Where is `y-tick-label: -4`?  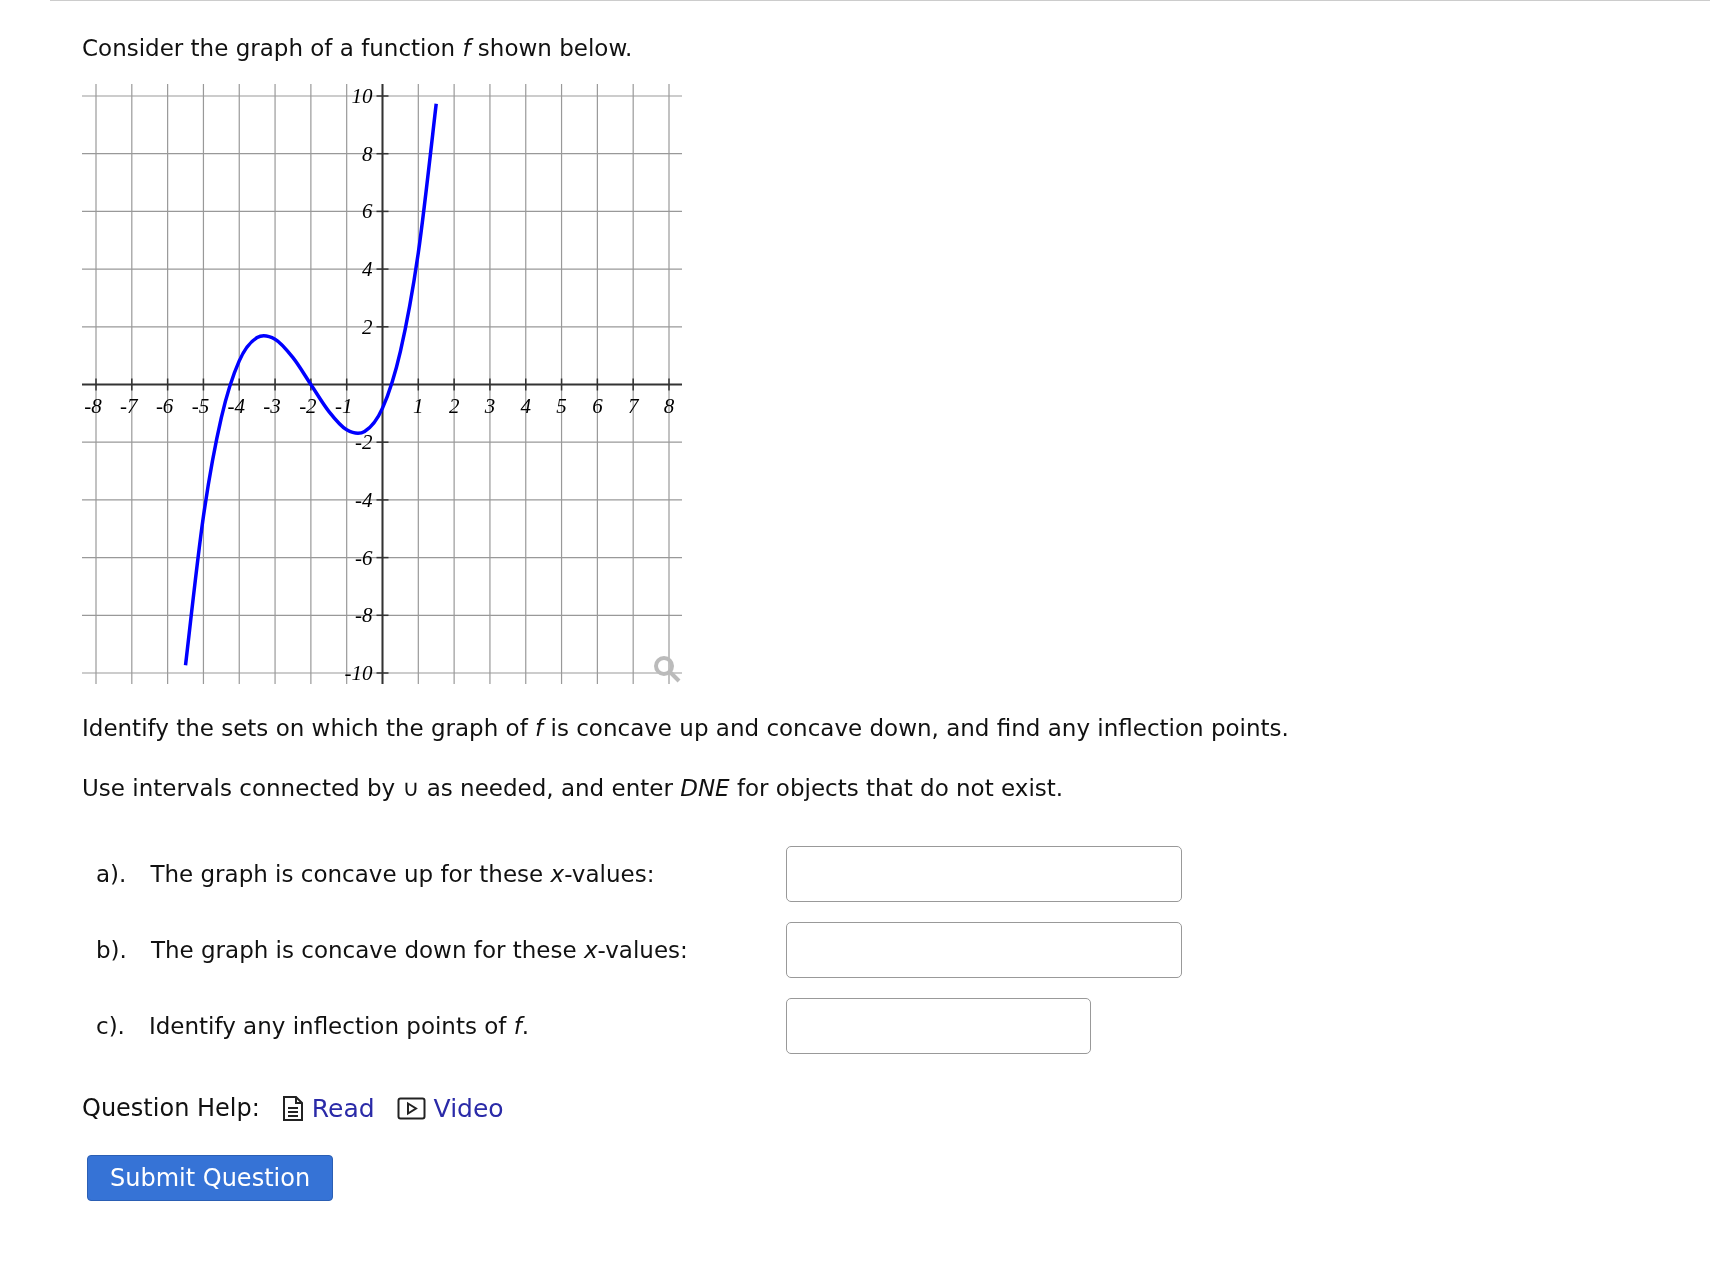 y-tick-label: -4 is located at coordinates (364, 499).